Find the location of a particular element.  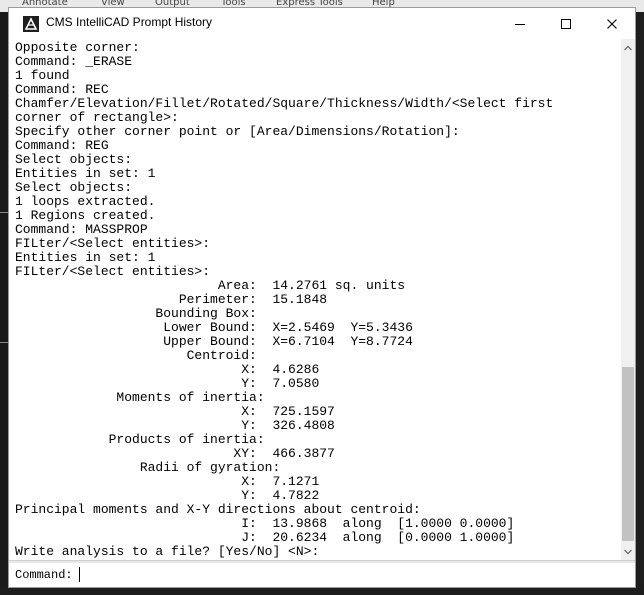

history-line: Area: 14.2761 sq. units is located at coordinates (210, 285).